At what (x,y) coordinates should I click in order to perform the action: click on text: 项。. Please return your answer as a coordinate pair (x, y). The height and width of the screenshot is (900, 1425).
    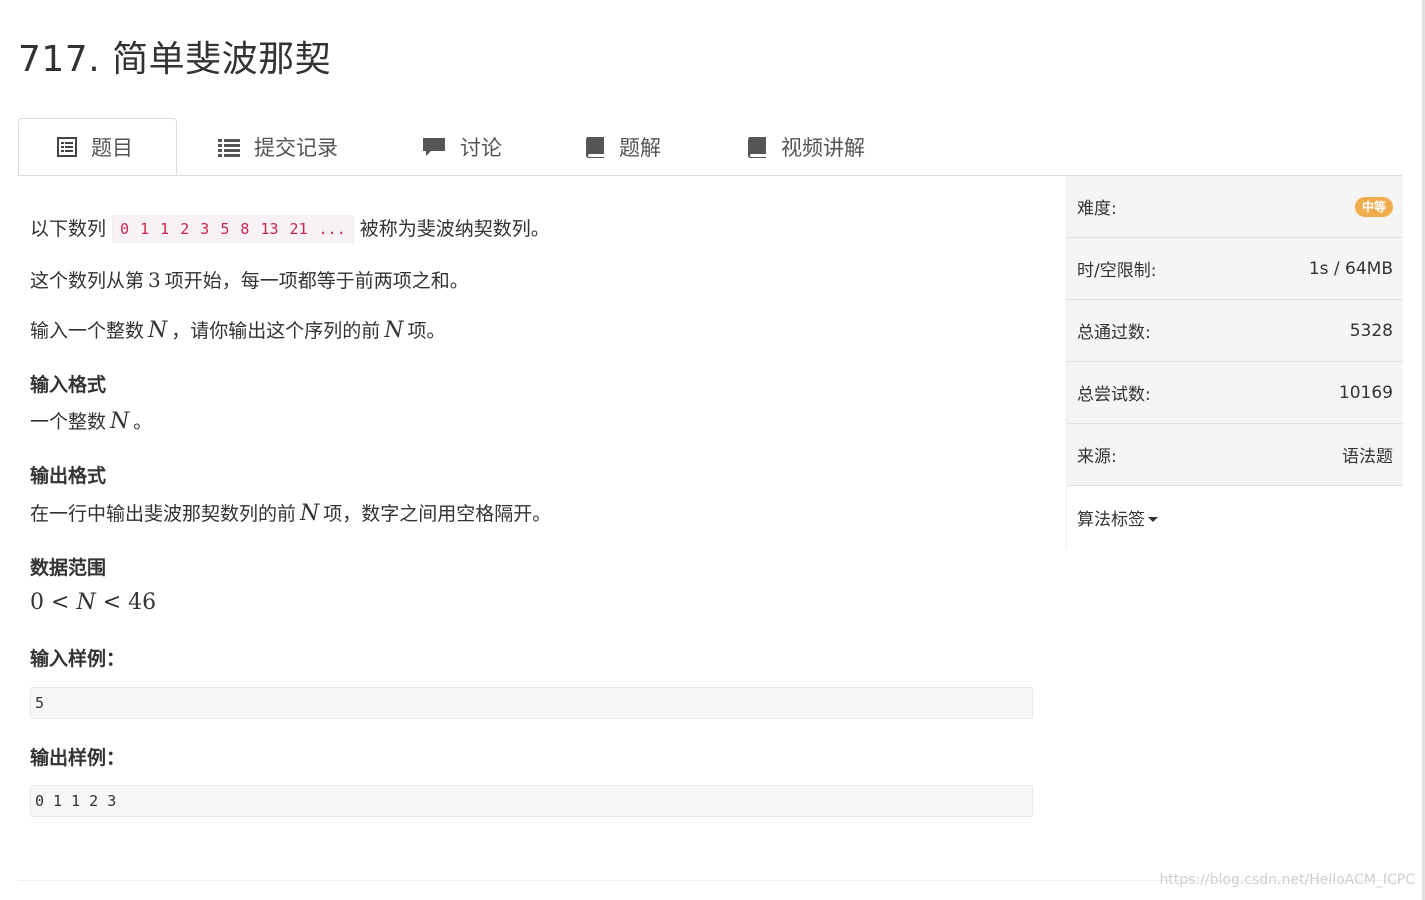
    Looking at the image, I should click on (426, 331).